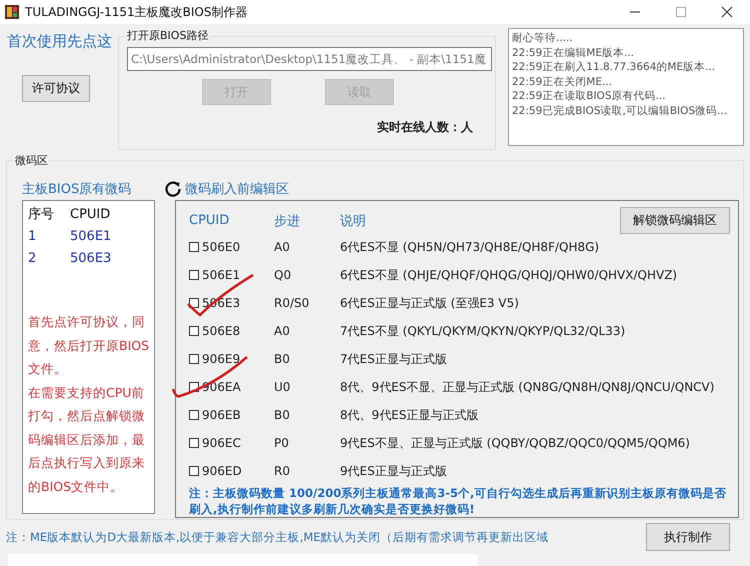 The width and height of the screenshot is (750, 566). I want to click on table-cell-text: 506E3, so click(91, 259).